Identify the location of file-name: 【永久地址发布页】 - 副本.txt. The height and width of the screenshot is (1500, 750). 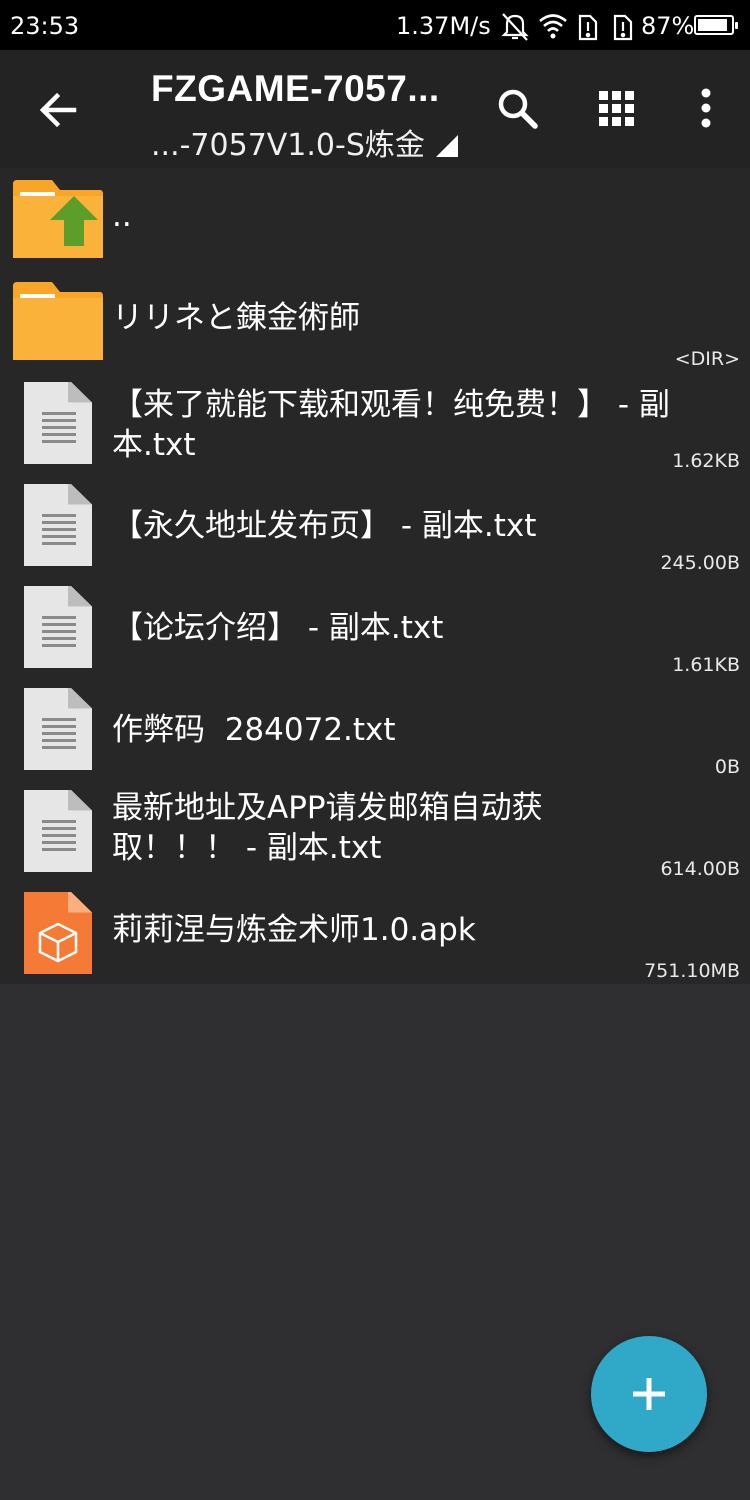
(324, 526).